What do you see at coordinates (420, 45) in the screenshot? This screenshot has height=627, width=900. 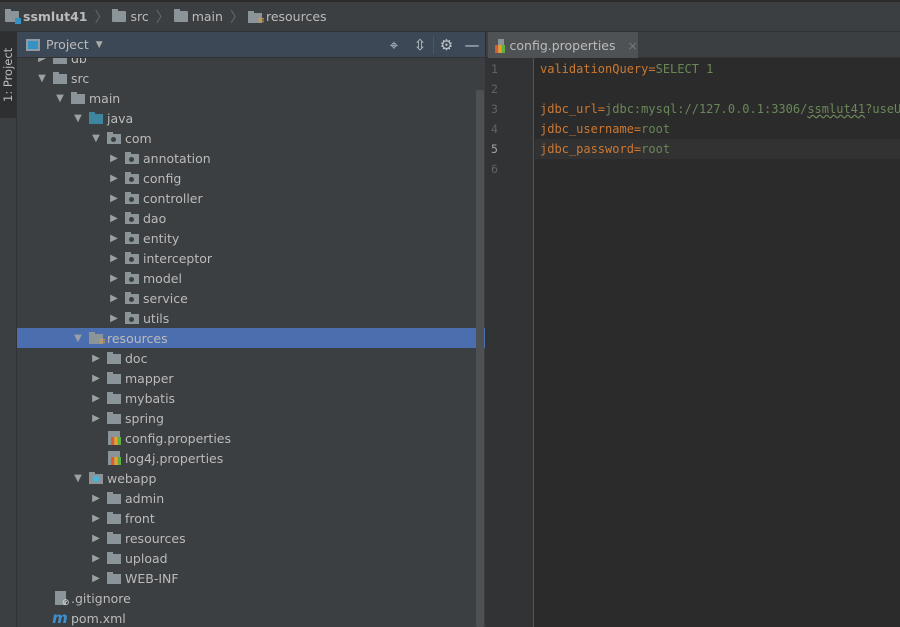 I see `collapse-all-icon: ⇳` at bounding box center [420, 45].